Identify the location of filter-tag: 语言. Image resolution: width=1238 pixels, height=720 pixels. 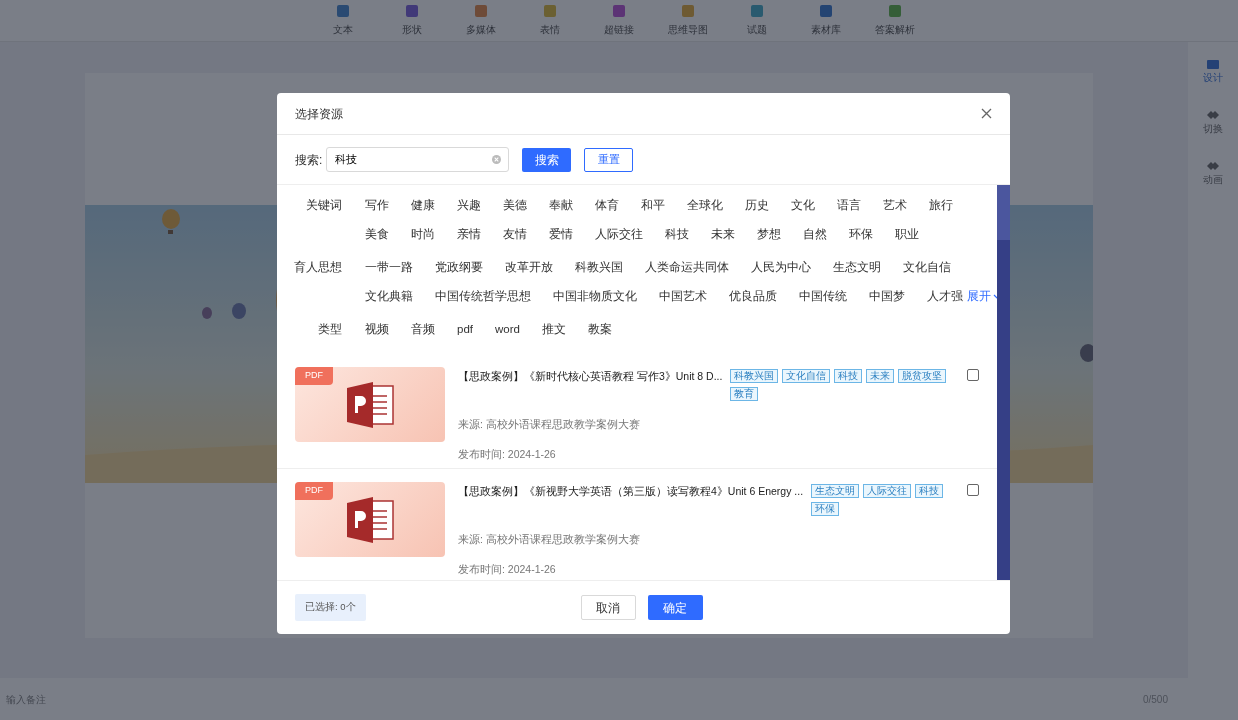
(849, 205).